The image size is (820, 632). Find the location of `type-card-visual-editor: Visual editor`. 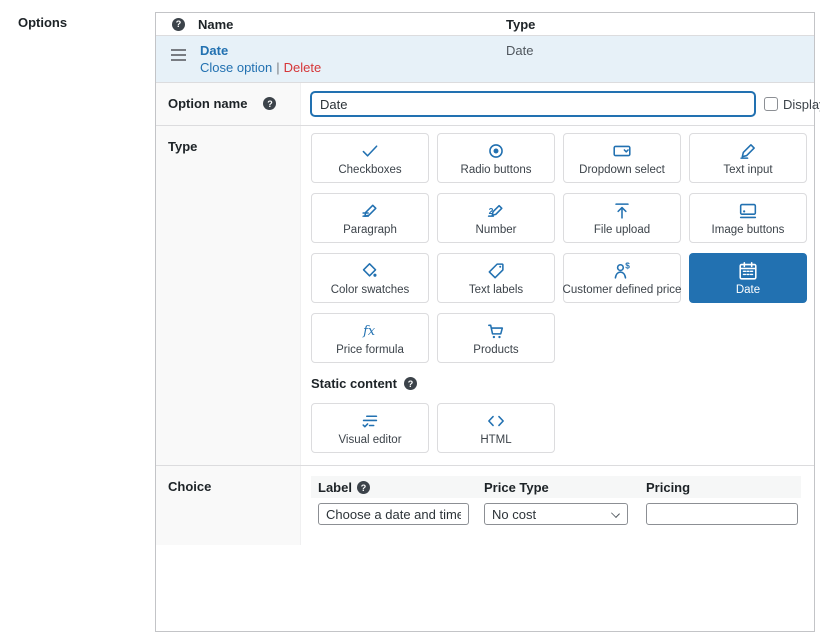

type-card-visual-editor: Visual editor is located at coordinates (370, 428).